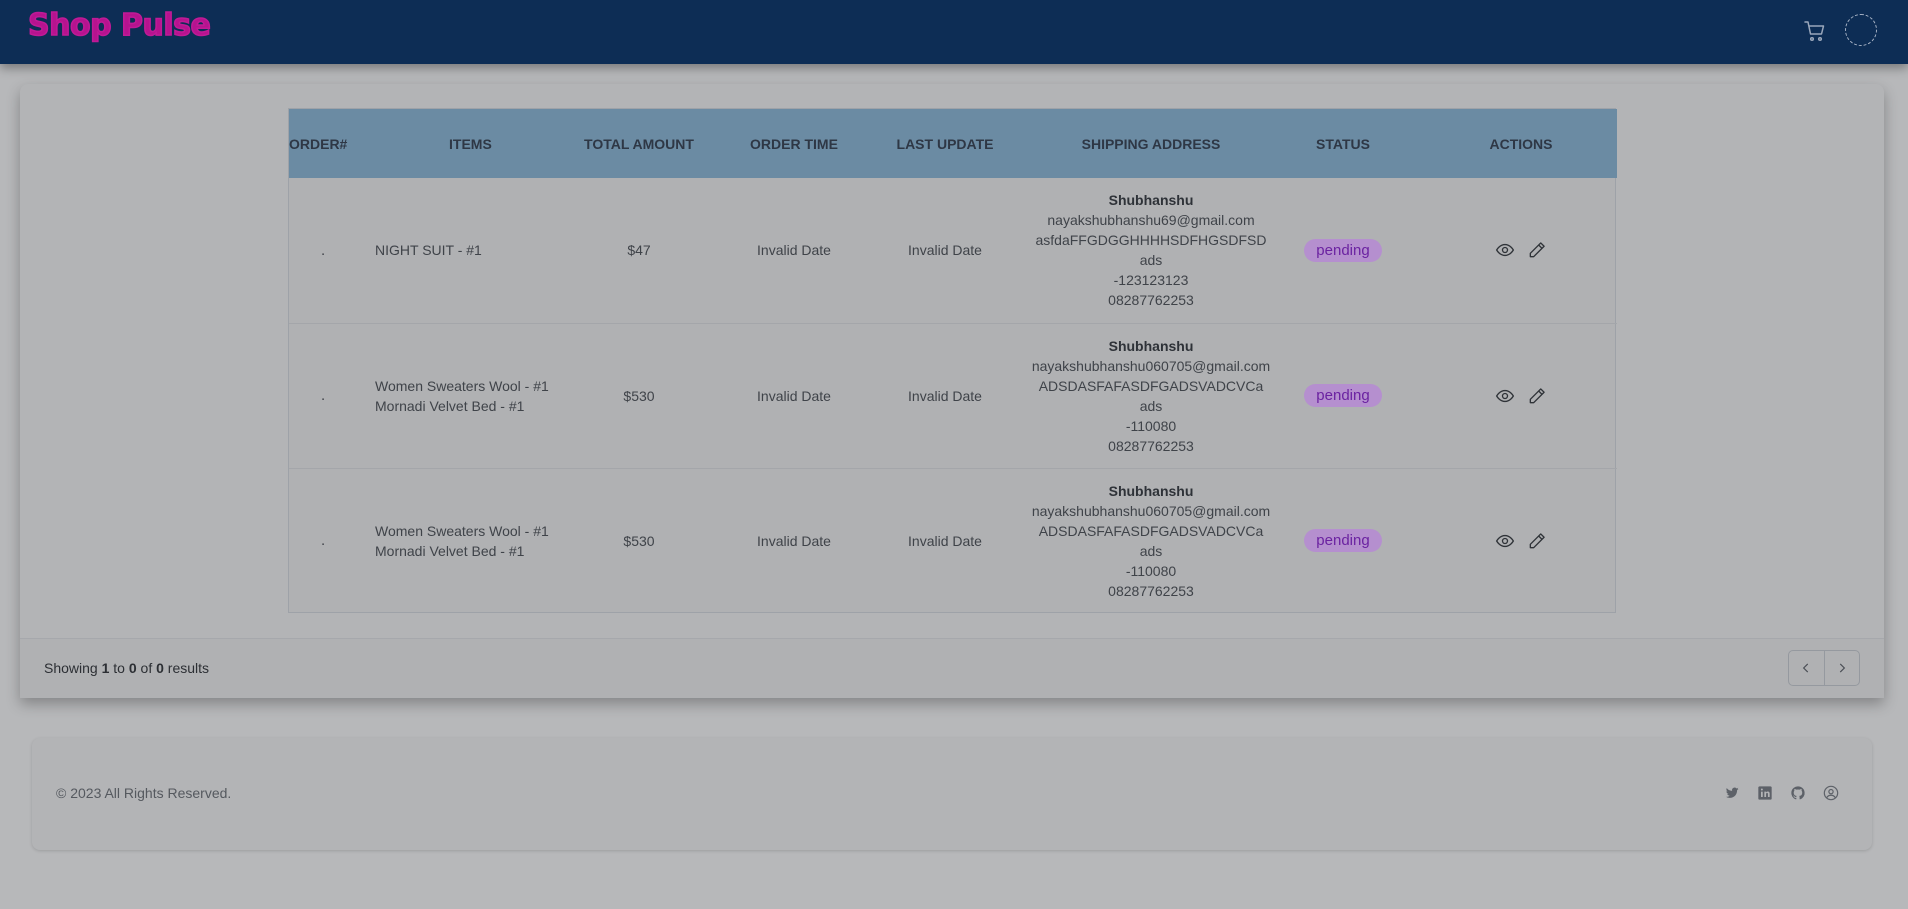  Describe the element at coordinates (952, 794) in the screenshot. I see `page-footer: © 2023 All Rights Reserved.` at that location.